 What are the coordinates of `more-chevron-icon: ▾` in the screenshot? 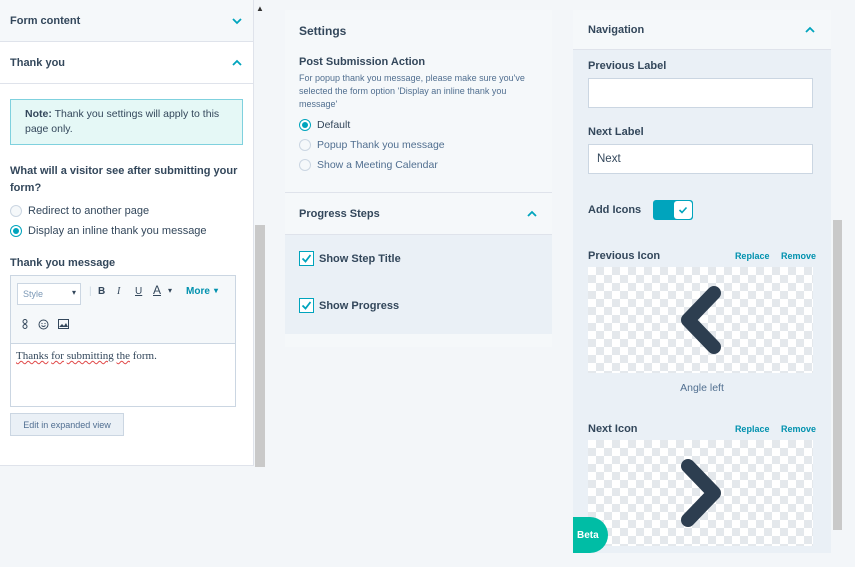 It's located at (216, 290).